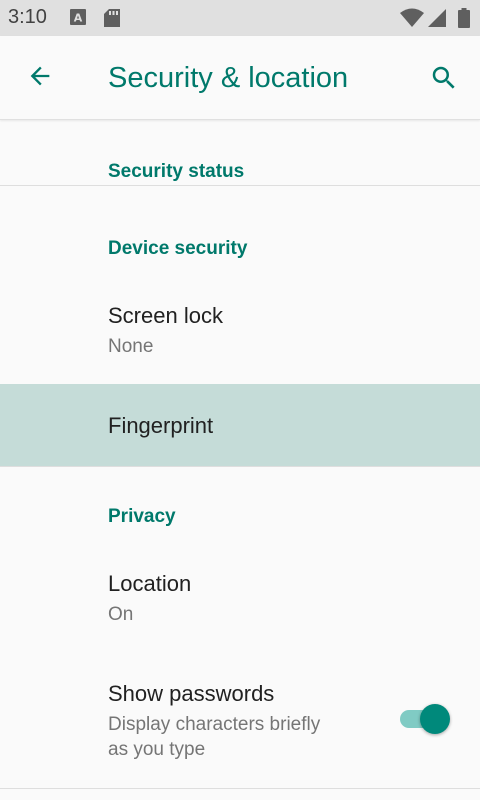 The image size is (480, 800). I want to click on page-title: Security & location, so click(228, 78).